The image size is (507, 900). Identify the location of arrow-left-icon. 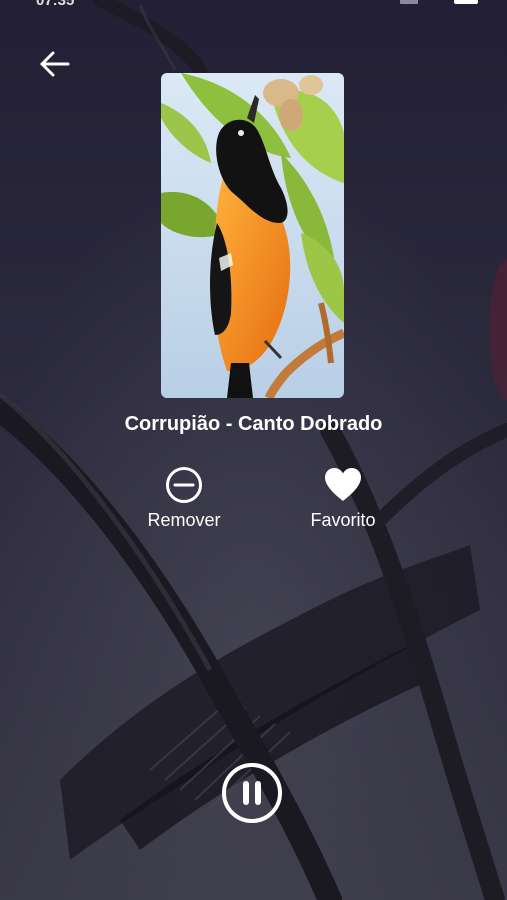
(55, 64).